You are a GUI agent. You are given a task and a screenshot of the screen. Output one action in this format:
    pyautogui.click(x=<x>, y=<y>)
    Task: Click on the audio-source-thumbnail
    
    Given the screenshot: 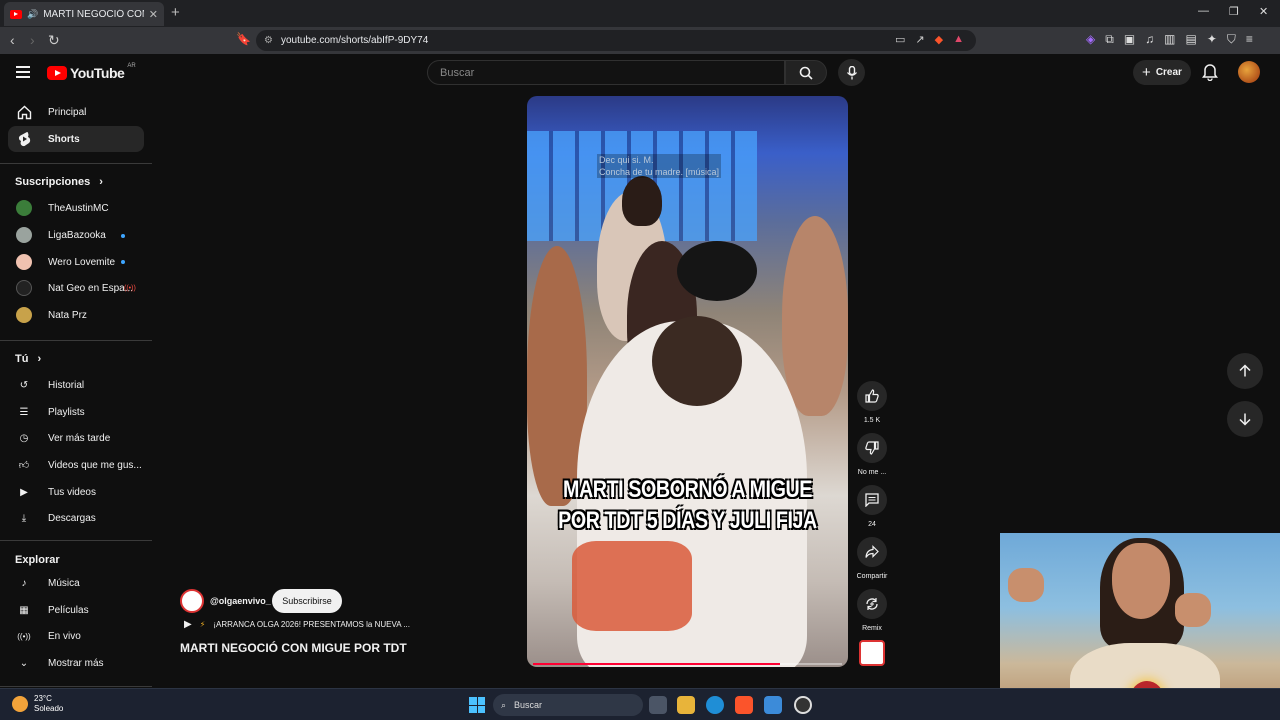 What is the action you would take?
    pyautogui.click(x=872, y=653)
    